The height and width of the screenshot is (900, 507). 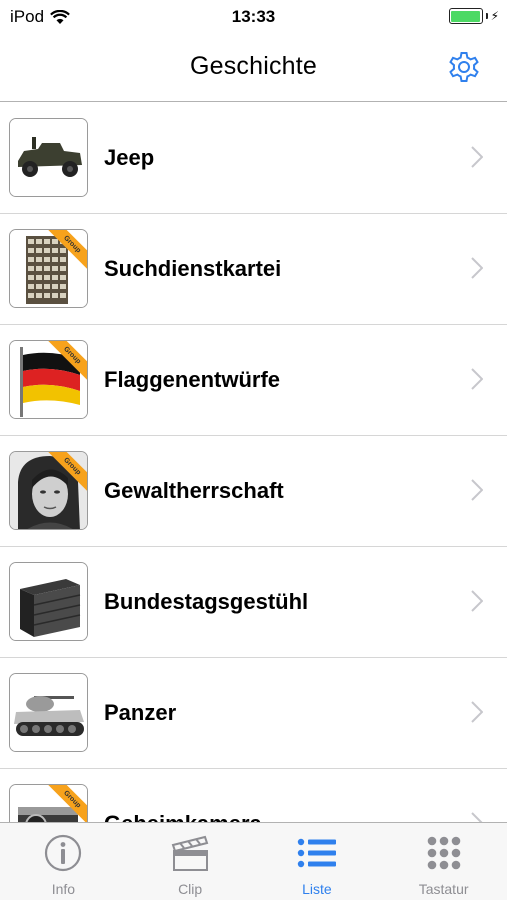 What do you see at coordinates (48, 490) in the screenshot?
I see `portrait-thumbnail: Group` at bounding box center [48, 490].